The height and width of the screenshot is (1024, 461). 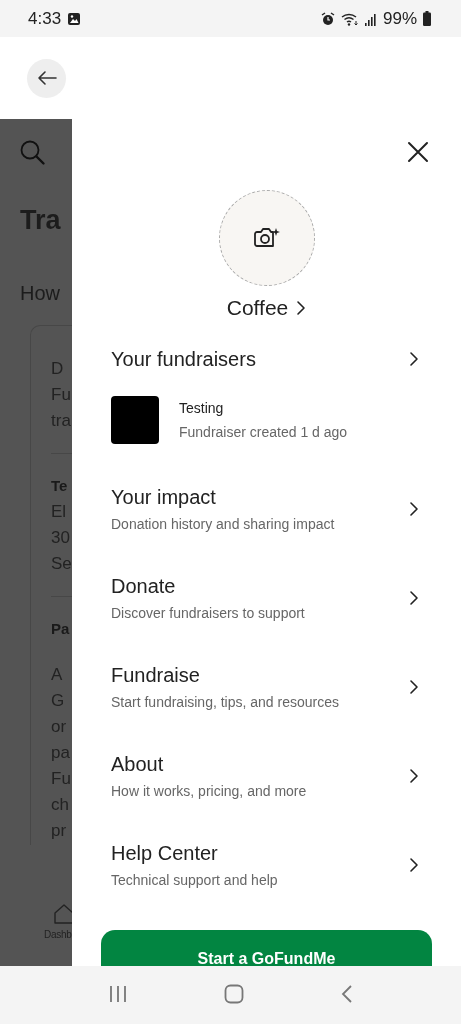 What do you see at coordinates (208, 613) in the screenshot?
I see `menu-item-subtitle: Discover fundraisers to support` at bounding box center [208, 613].